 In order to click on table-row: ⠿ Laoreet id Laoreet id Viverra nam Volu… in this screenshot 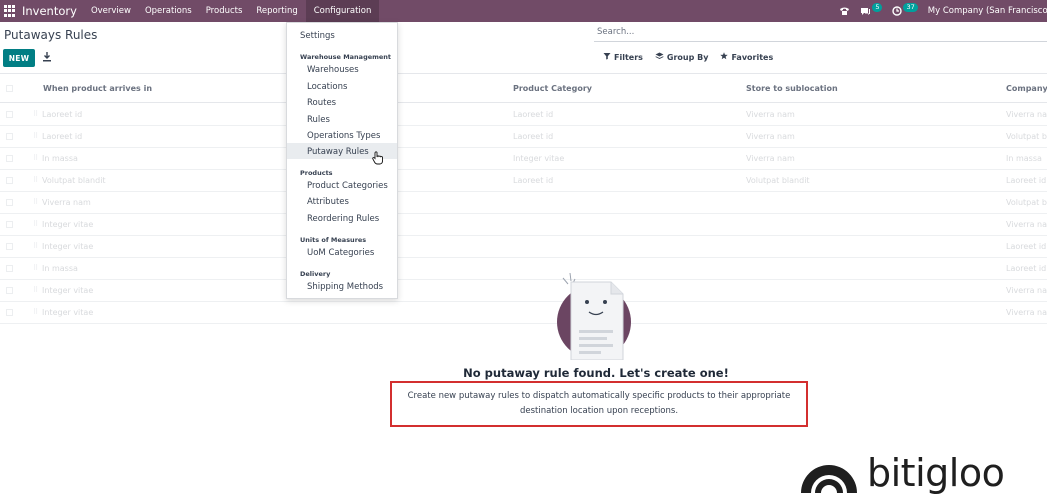, I will do `click(523, 137)`.